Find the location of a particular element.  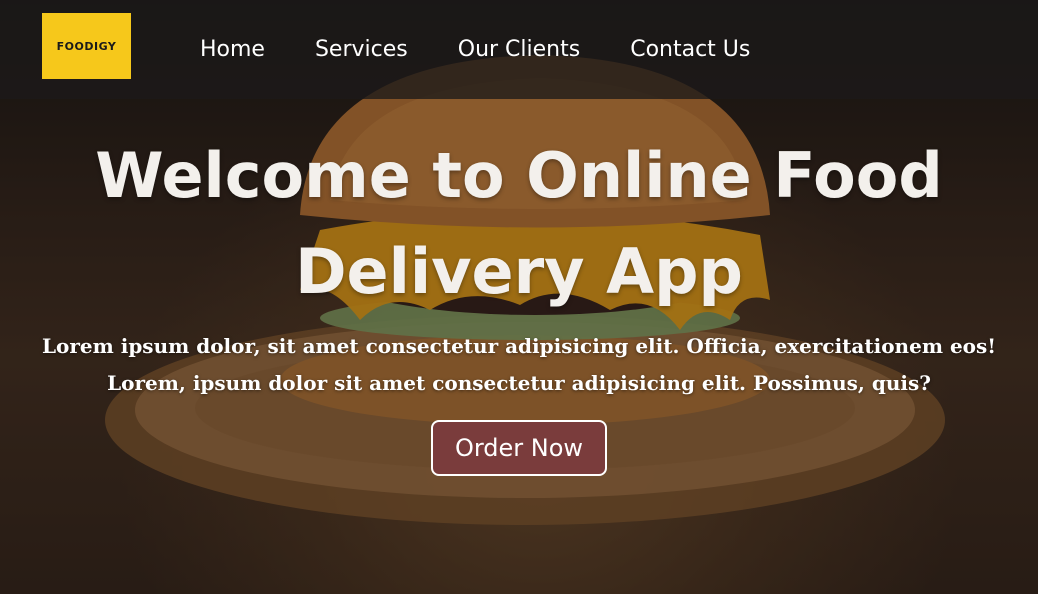

nav-link-contact-us: Contact Us is located at coordinates (690, 50).